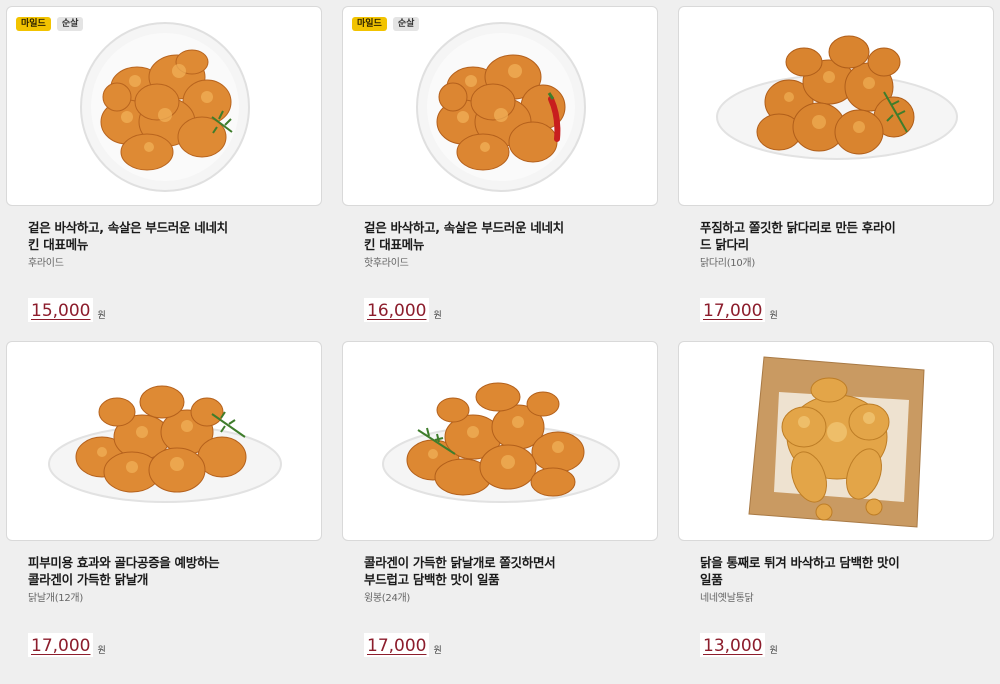 Image resolution: width=1000 pixels, height=684 pixels. I want to click on product-price: 16,000, so click(397, 310).